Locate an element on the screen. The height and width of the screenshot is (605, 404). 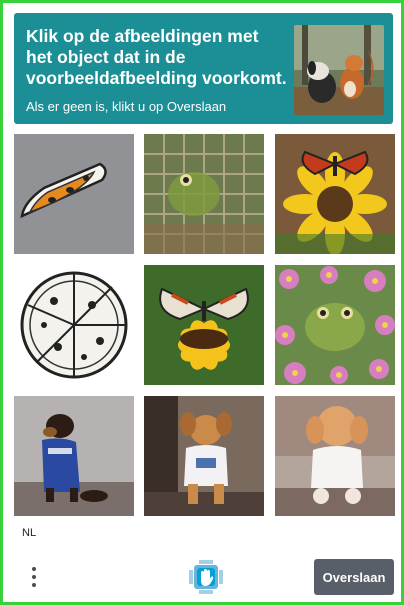
poodle-in-white-shirt-picture is located at coordinates (335, 456).